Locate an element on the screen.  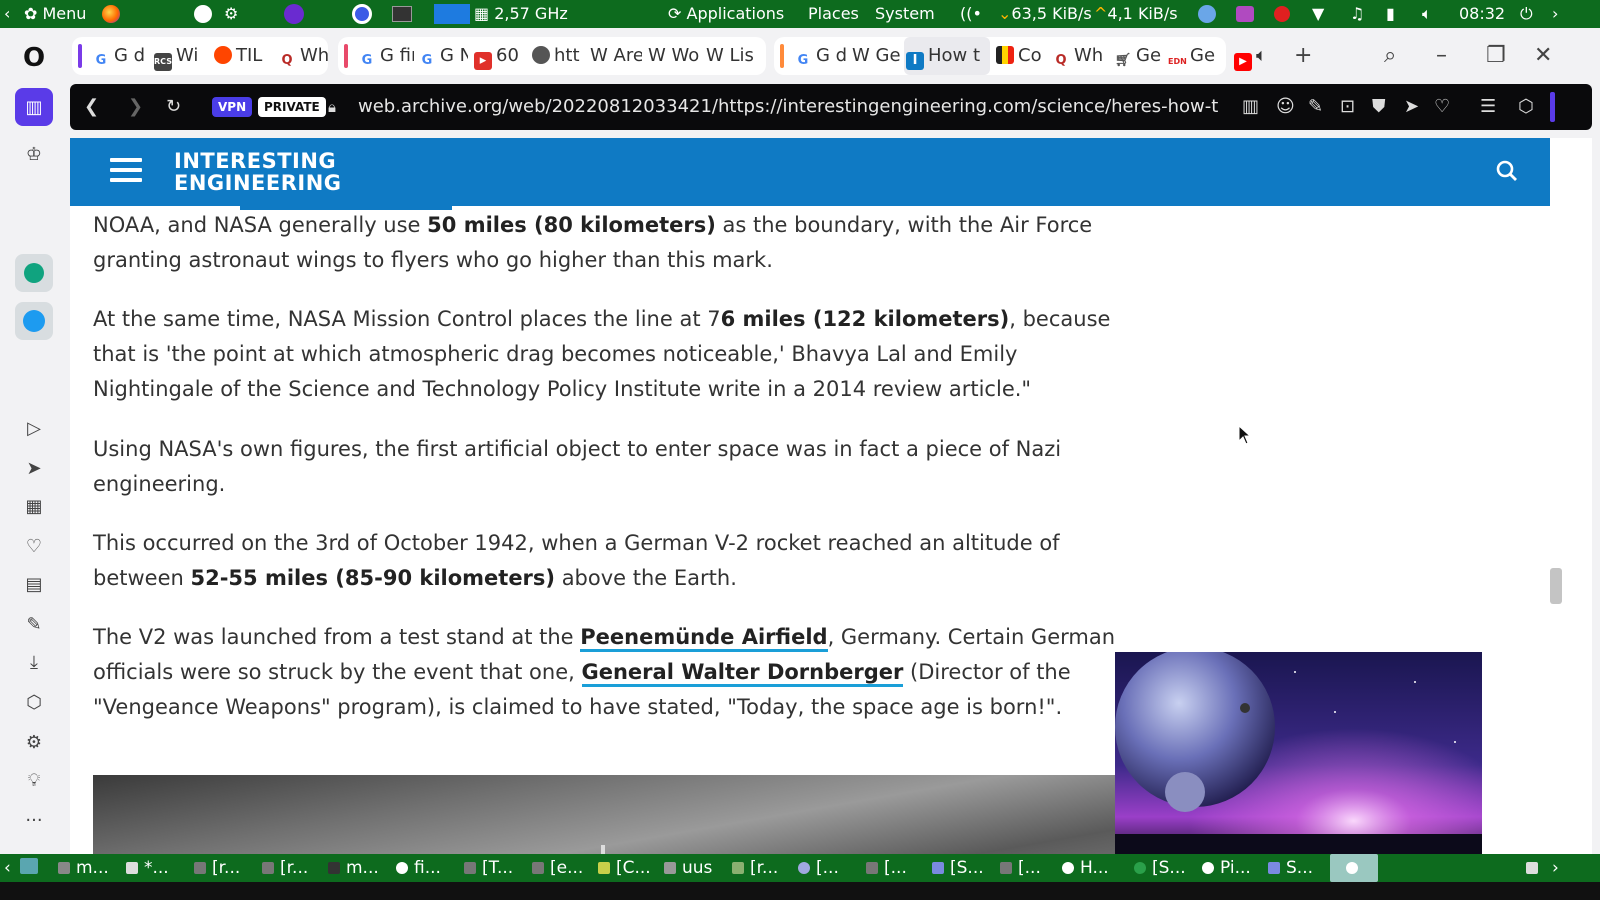
vpn-badge: VPN is located at coordinates (232, 107).